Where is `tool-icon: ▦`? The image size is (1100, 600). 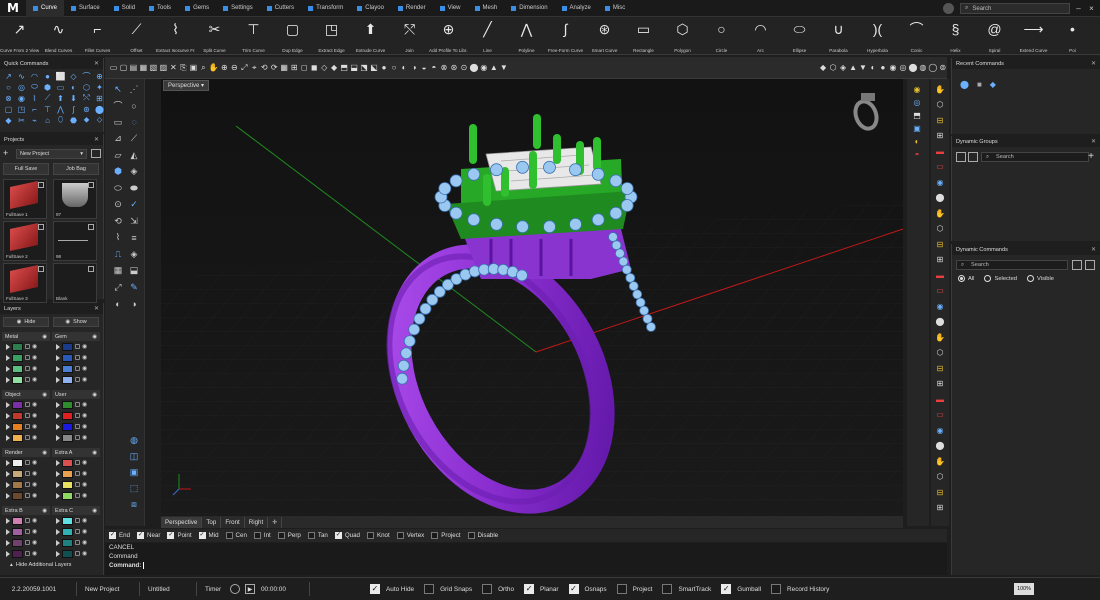 tool-icon: ▦ is located at coordinates (118, 271).